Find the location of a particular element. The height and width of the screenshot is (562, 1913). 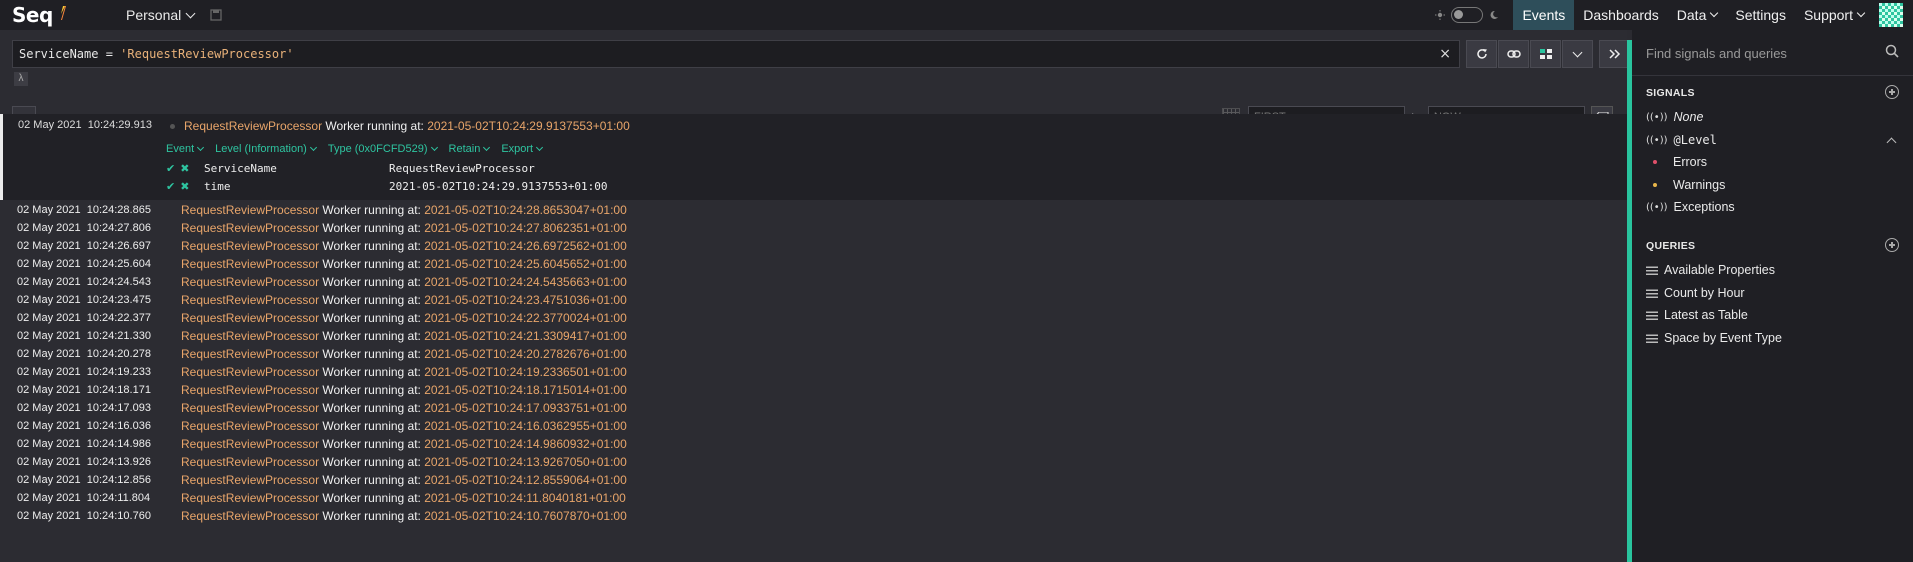

workspace-label: Personal is located at coordinates (154, 15).